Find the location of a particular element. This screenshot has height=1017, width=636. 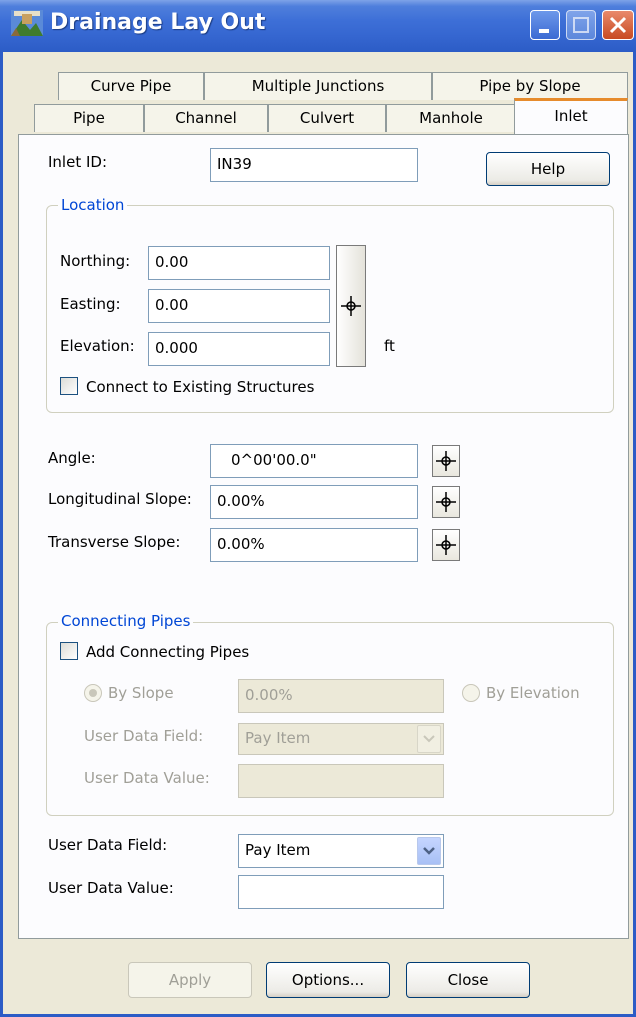

elevation-label: Elevation: is located at coordinates (97, 346).